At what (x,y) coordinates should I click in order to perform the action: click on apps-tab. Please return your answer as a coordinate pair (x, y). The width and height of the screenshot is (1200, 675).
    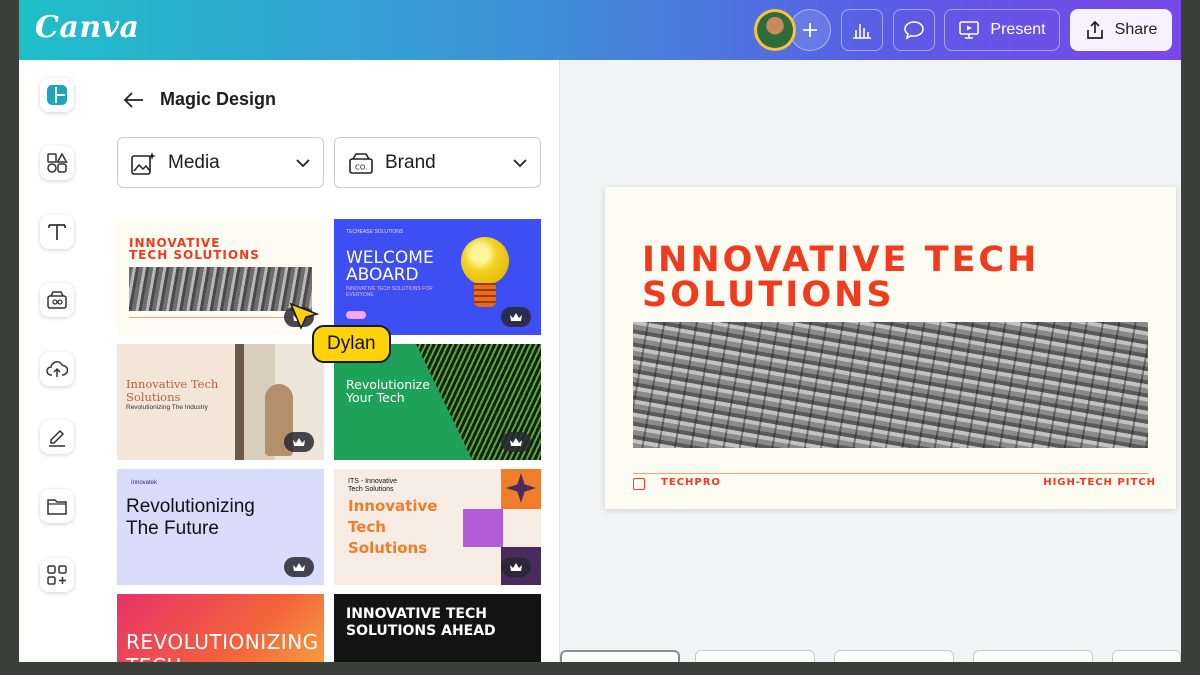
    Looking at the image, I should click on (57, 575).